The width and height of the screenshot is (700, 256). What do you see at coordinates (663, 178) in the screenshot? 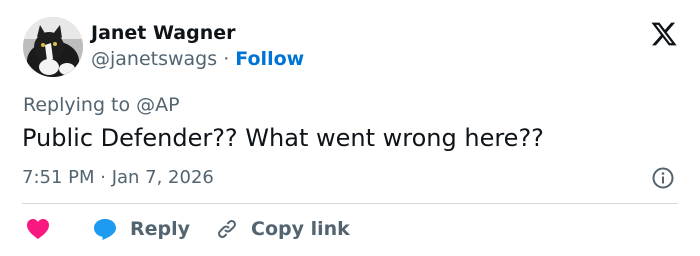
I see `info-icon` at bounding box center [663, 178].